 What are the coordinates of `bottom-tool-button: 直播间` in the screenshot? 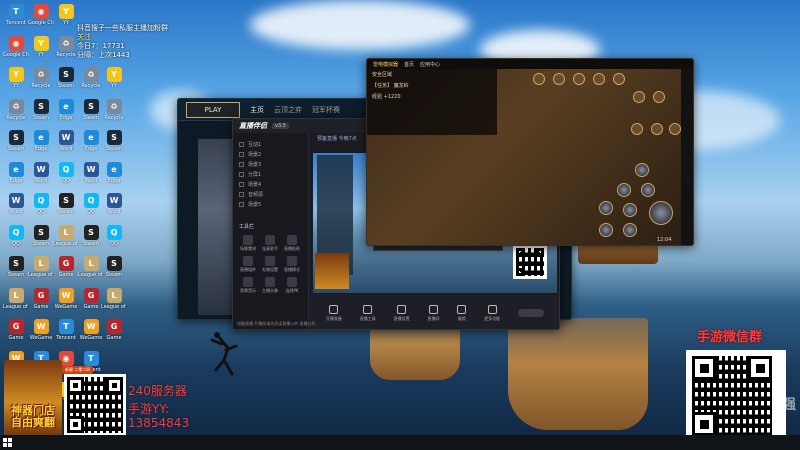 It's located at (433, 313).